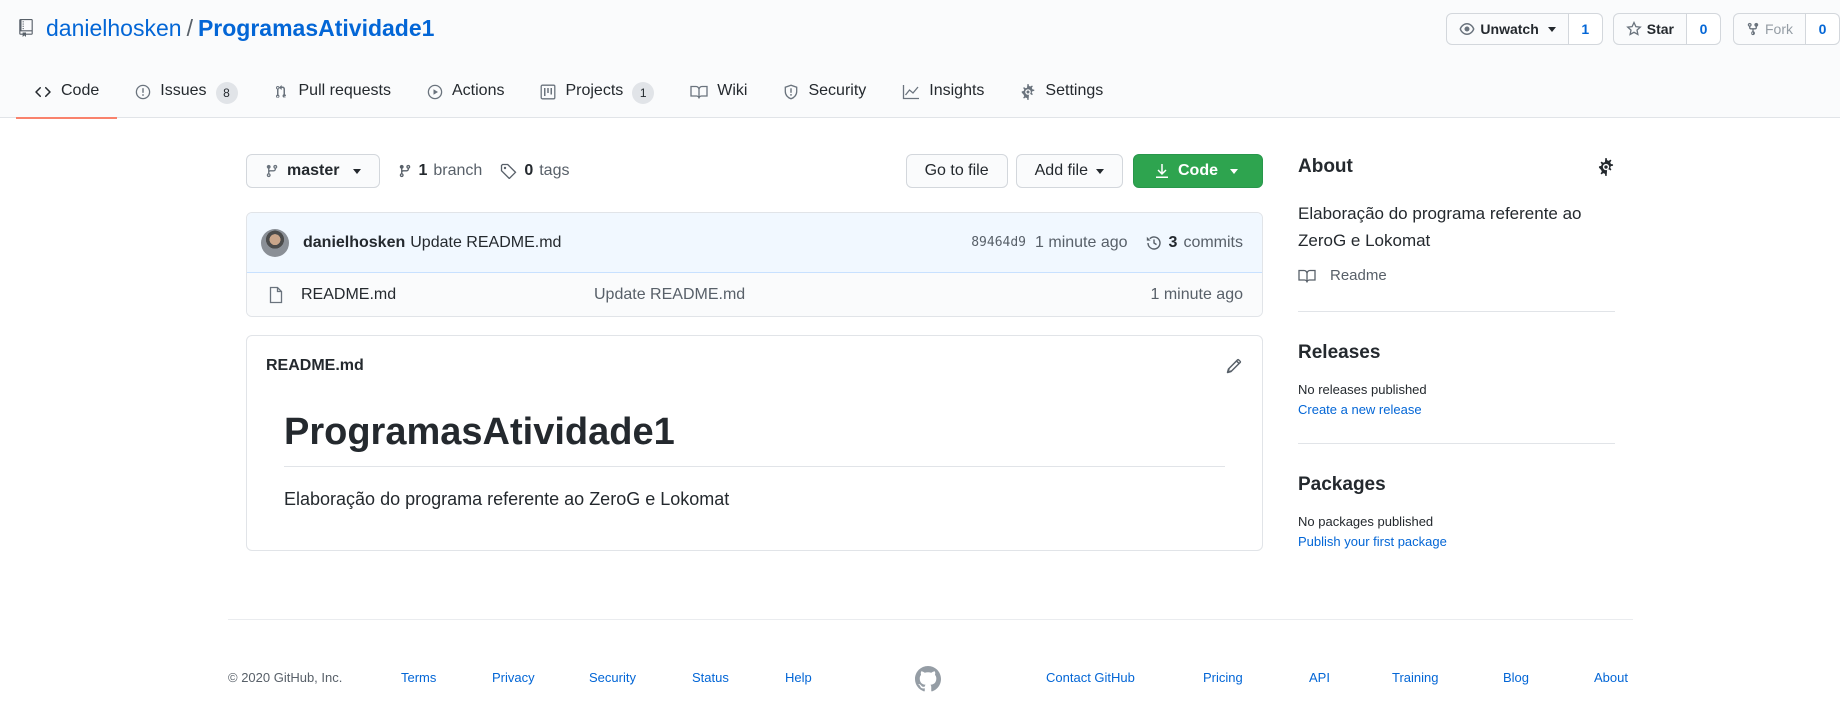 Image resolution: width=1840 pixels, height=712 pixels. What do you see at coordinates (143, 92) in the screenshot?
I see `issue-icon` at bounding box center [143, 92].